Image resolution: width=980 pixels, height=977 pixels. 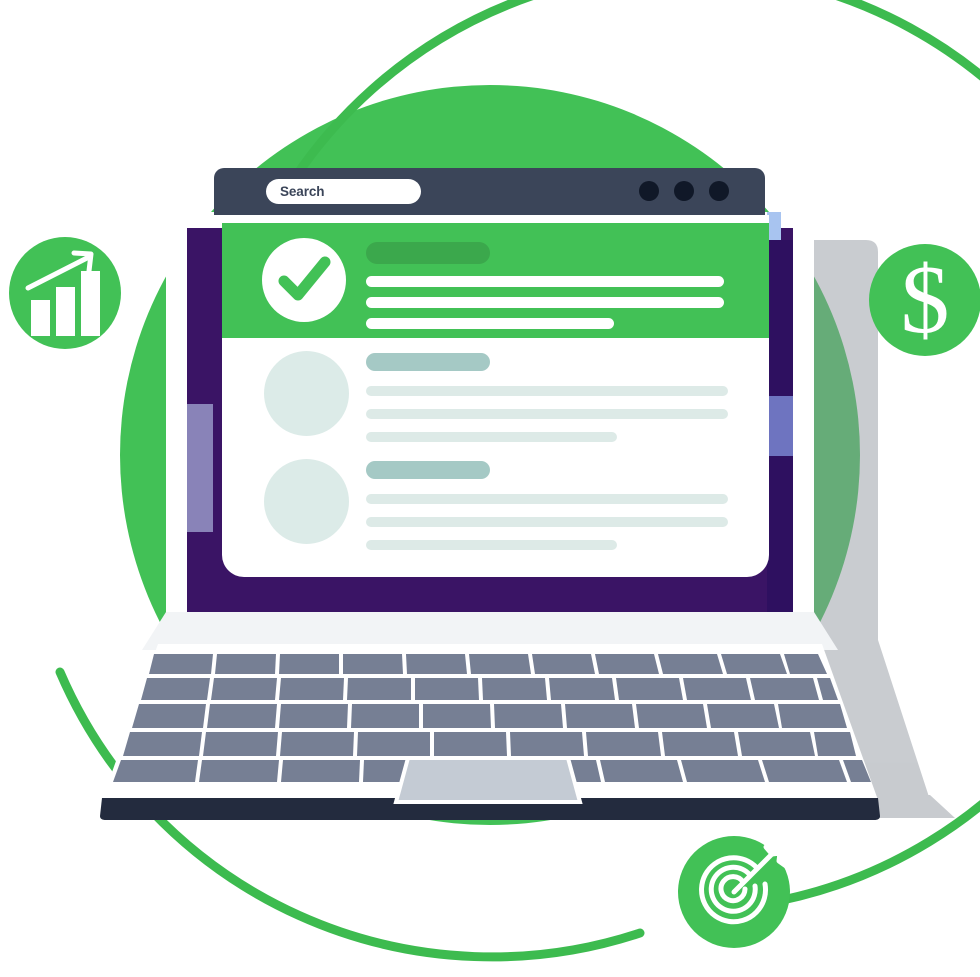 What do you see at coordinates (734, 892) in the screenshot?
I see `badge-target` at bounding box center [734, 892].